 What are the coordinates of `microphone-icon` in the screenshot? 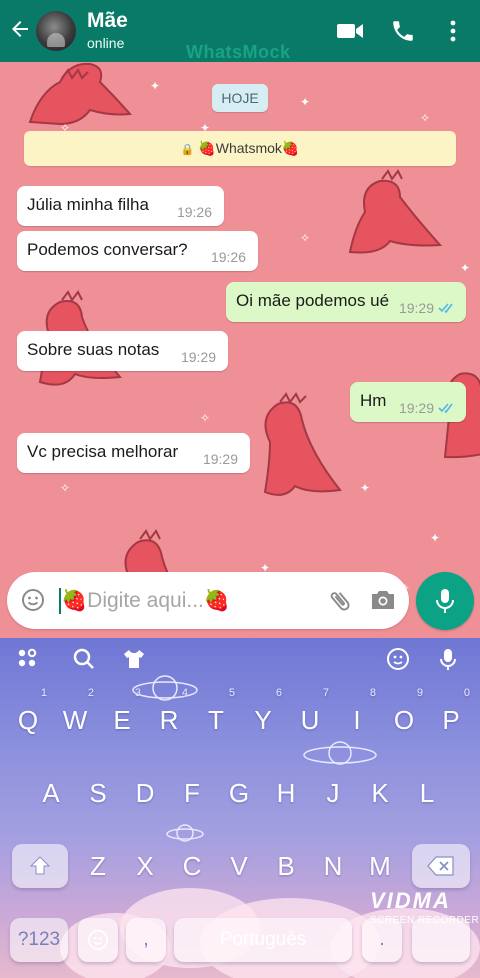 It's located at (445, 601).